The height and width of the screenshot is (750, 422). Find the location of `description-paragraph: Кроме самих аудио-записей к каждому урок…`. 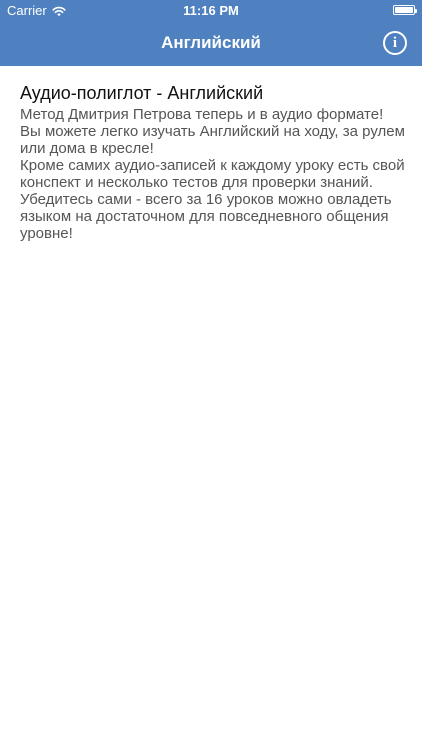

description-paragraph: Кроме самих аудио-записей к каждому урок… is located at coordinates (212, 174).